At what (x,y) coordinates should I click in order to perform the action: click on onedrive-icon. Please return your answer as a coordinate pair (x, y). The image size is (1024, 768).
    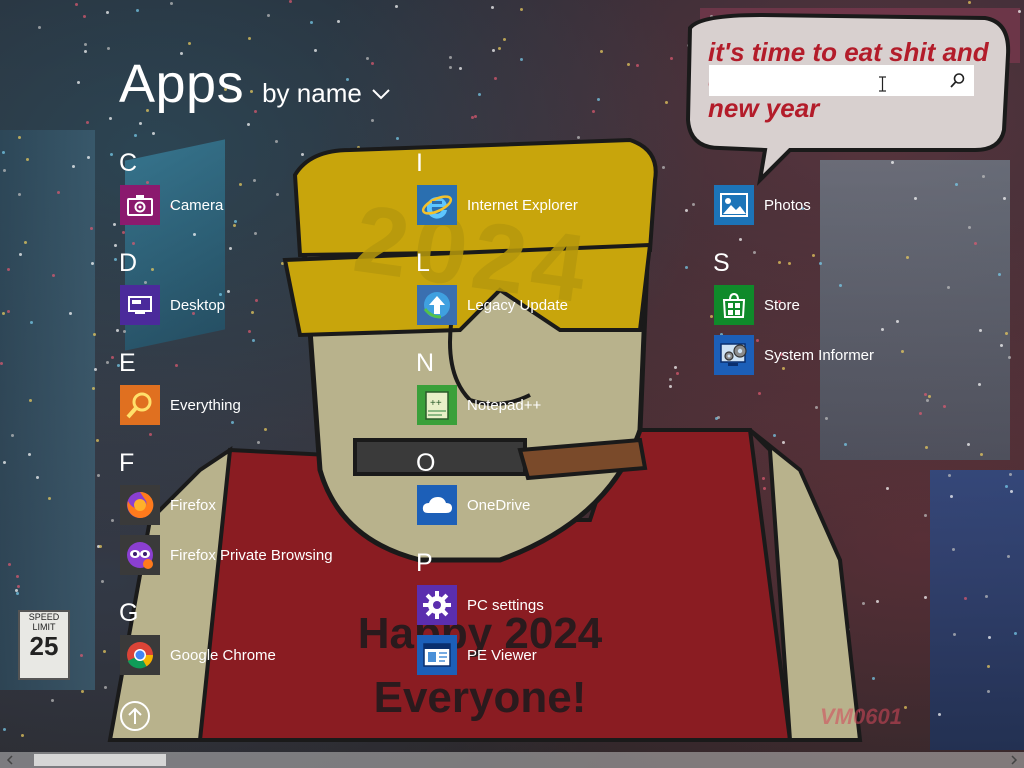
    Looking at the image, I should click on (437, 505).